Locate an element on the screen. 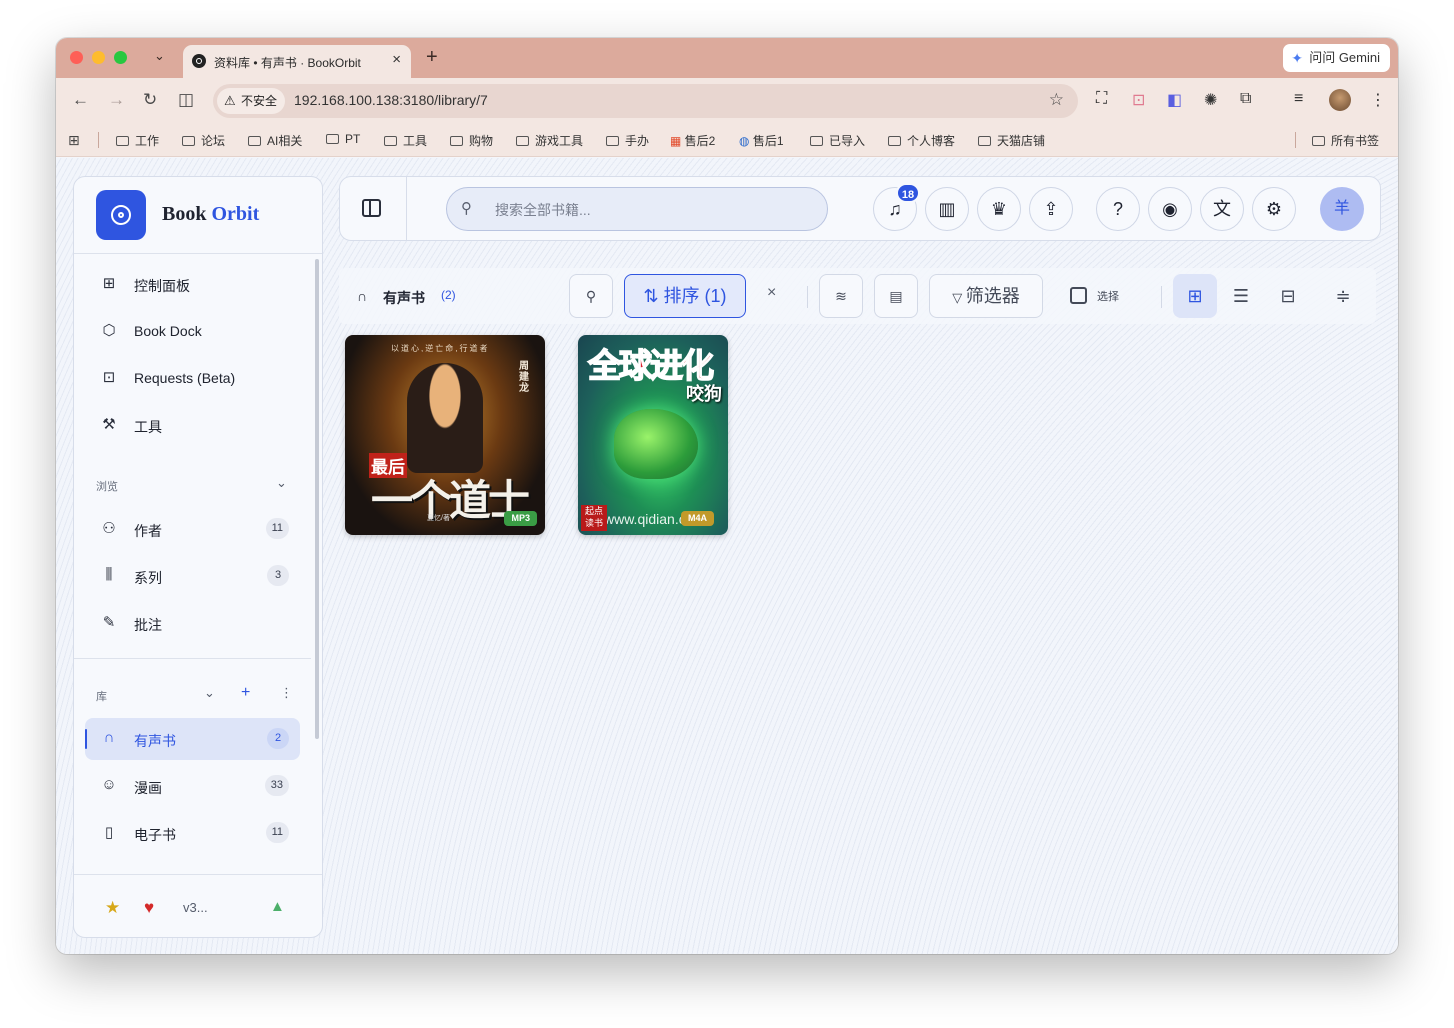 This screenshot has width=1454, height=1028. sidebar-item-label: 批注 is located at coordinates (148, 625).